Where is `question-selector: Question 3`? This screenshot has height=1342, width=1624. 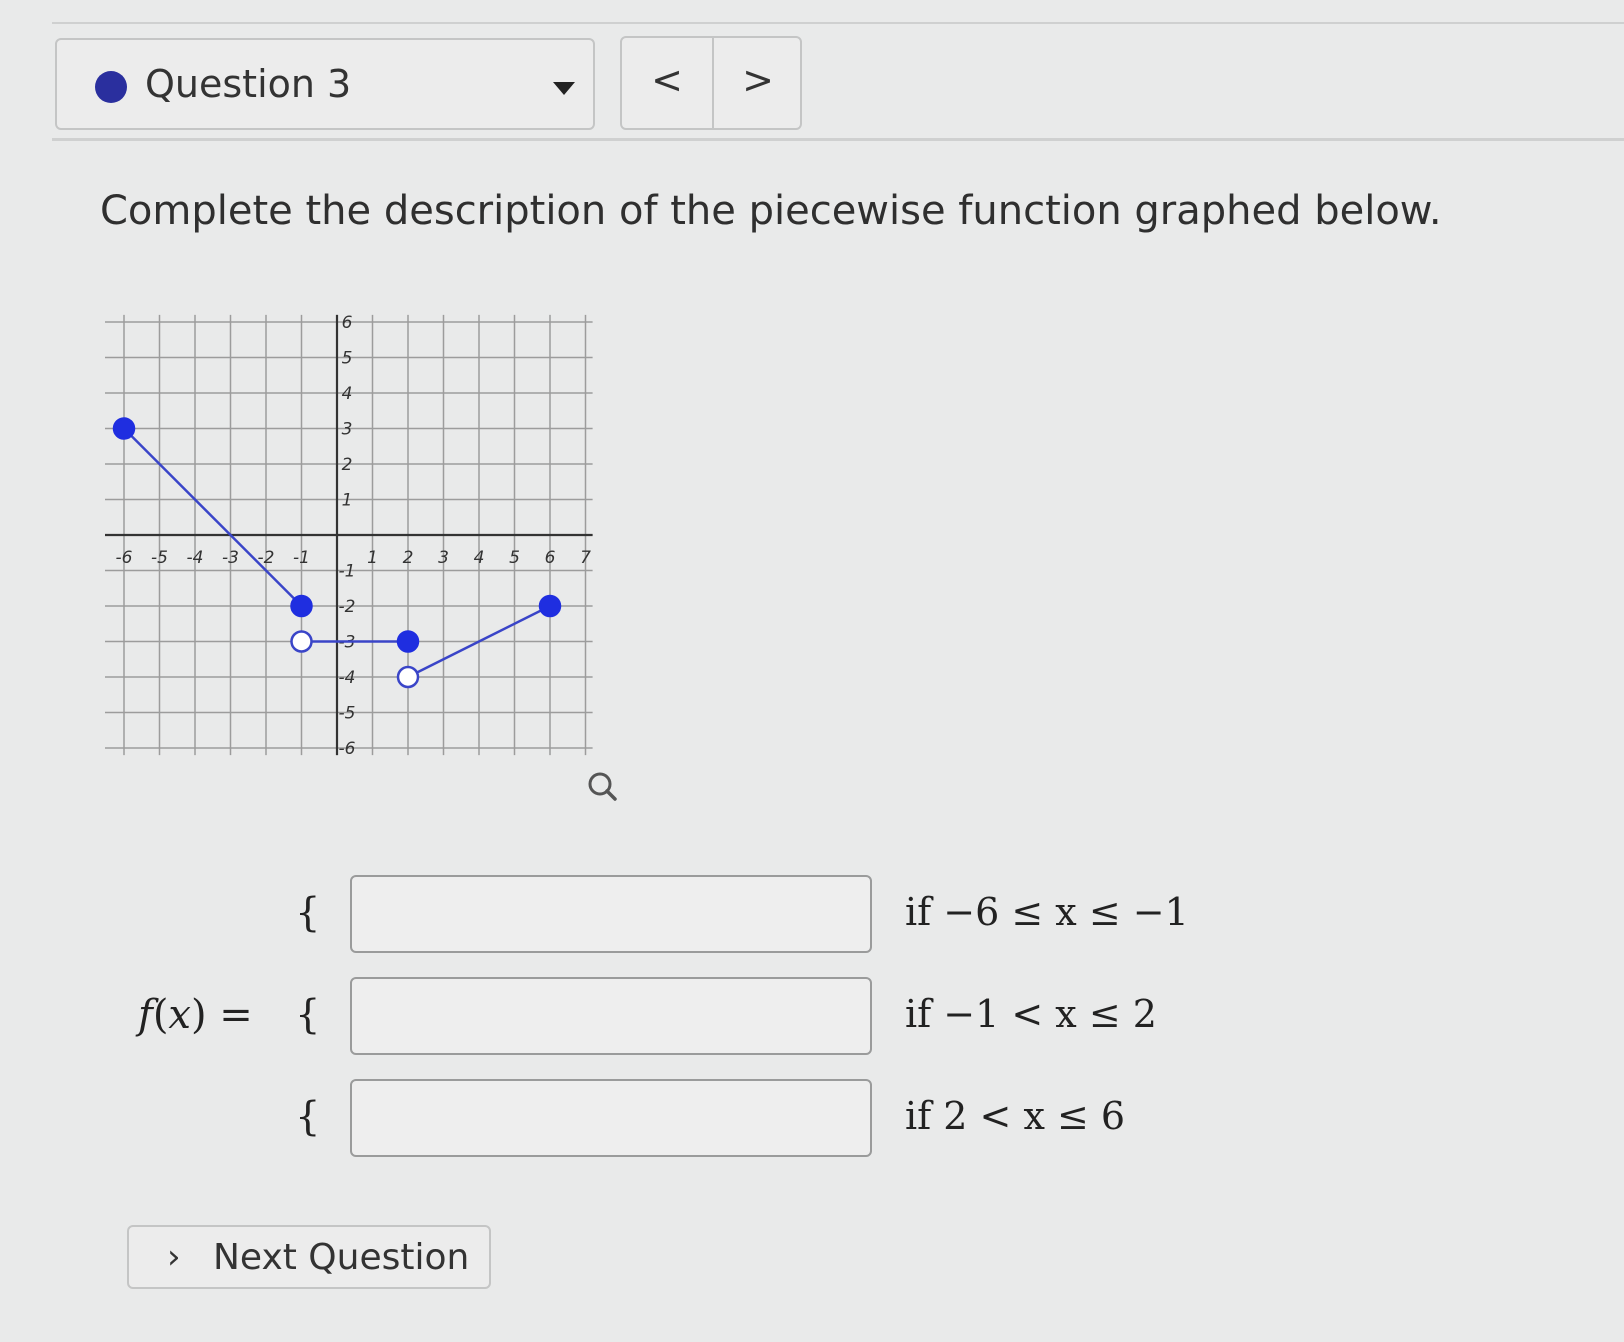
question-selector: Question 3 is located at coordinates (325, 84).